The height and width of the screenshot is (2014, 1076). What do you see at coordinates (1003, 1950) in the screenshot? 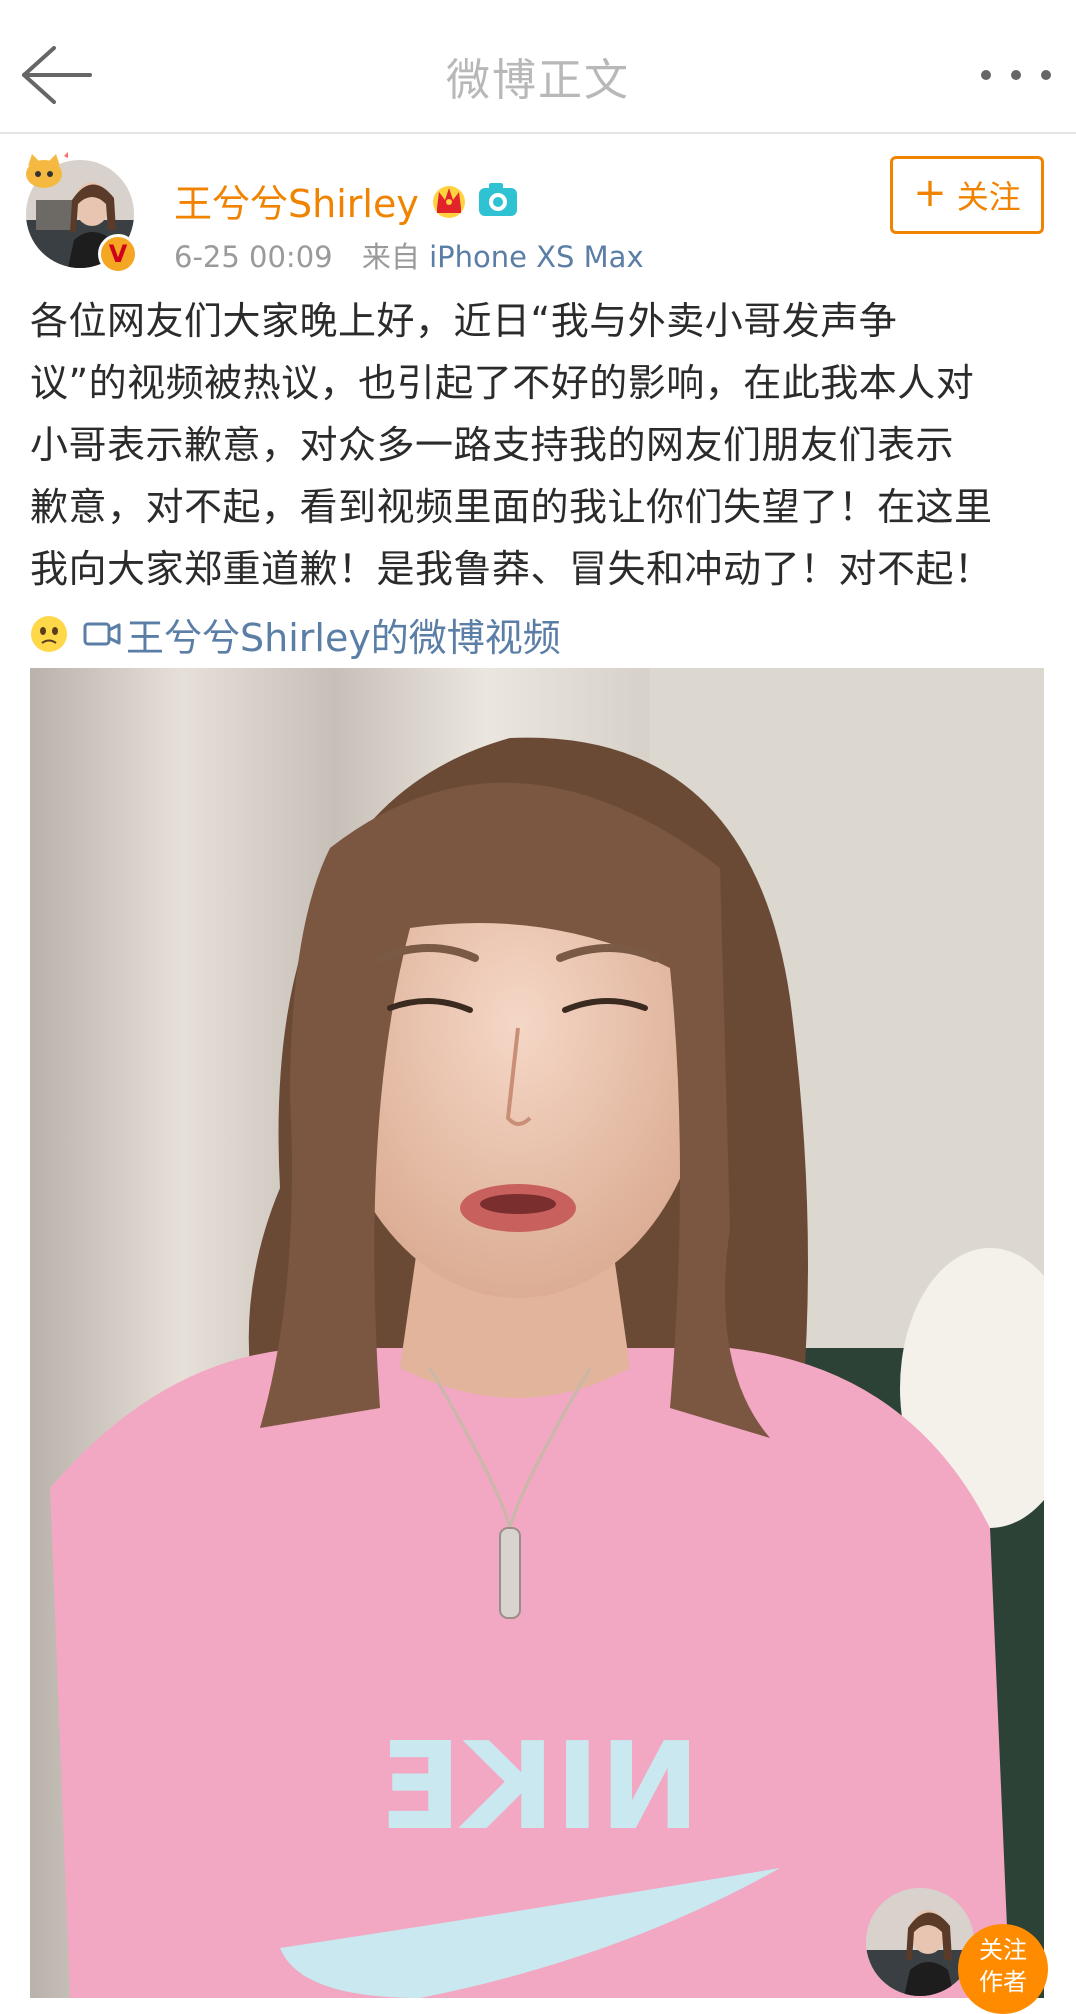
I see `follow-author-line1: 关注` at bounding box center [1003, 1950].